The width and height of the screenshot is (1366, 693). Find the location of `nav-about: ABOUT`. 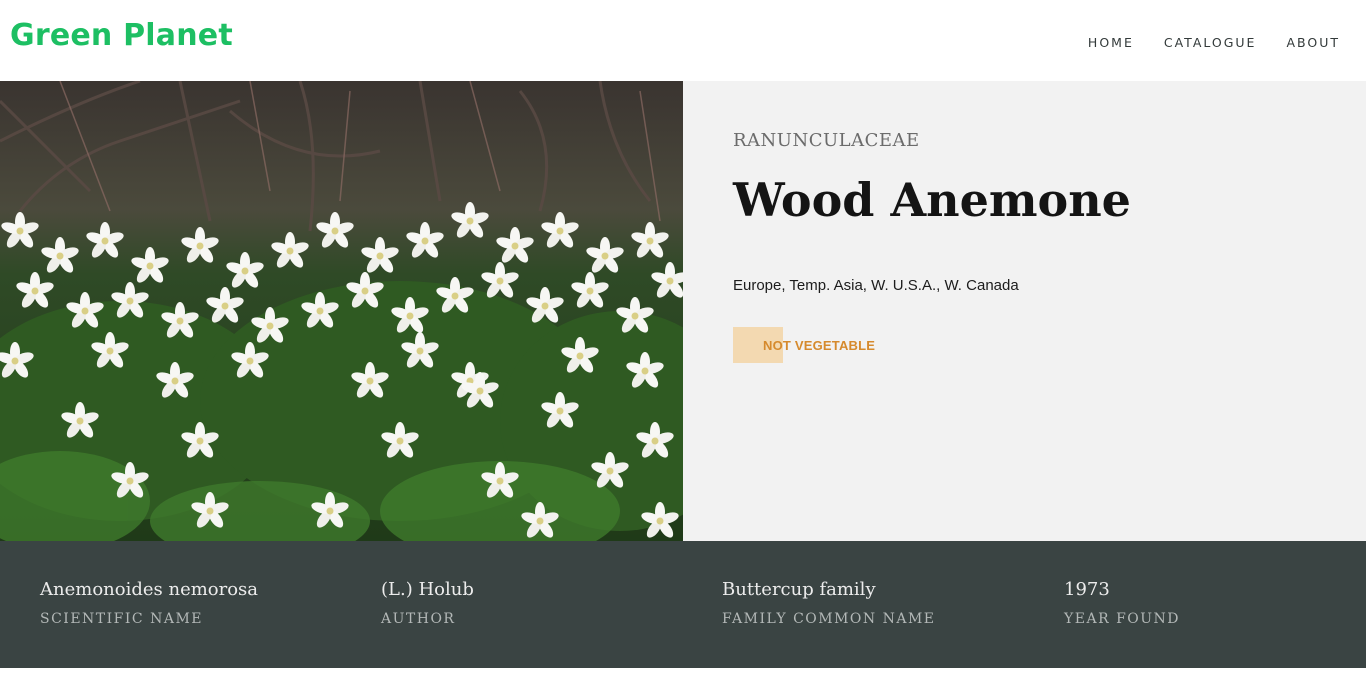

nav-about: ABOUT is located at coordinates (1313, 42).